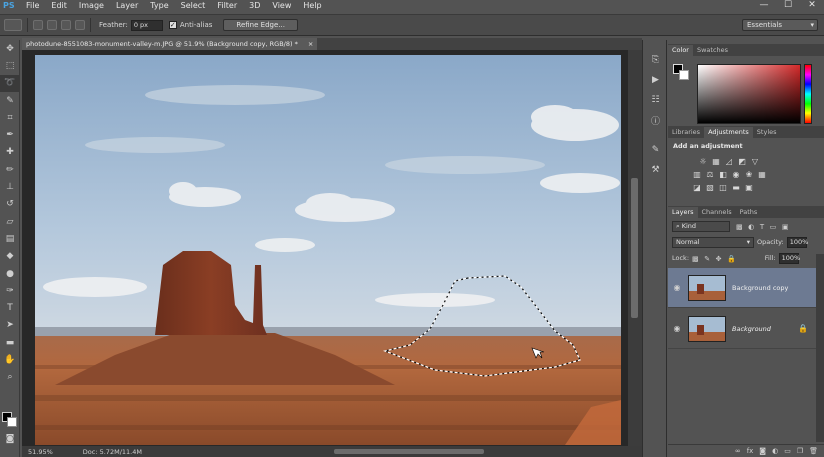 This screenshot has height=457, width=824. I want to click on menu-edit: Edit, so click(59, 5).